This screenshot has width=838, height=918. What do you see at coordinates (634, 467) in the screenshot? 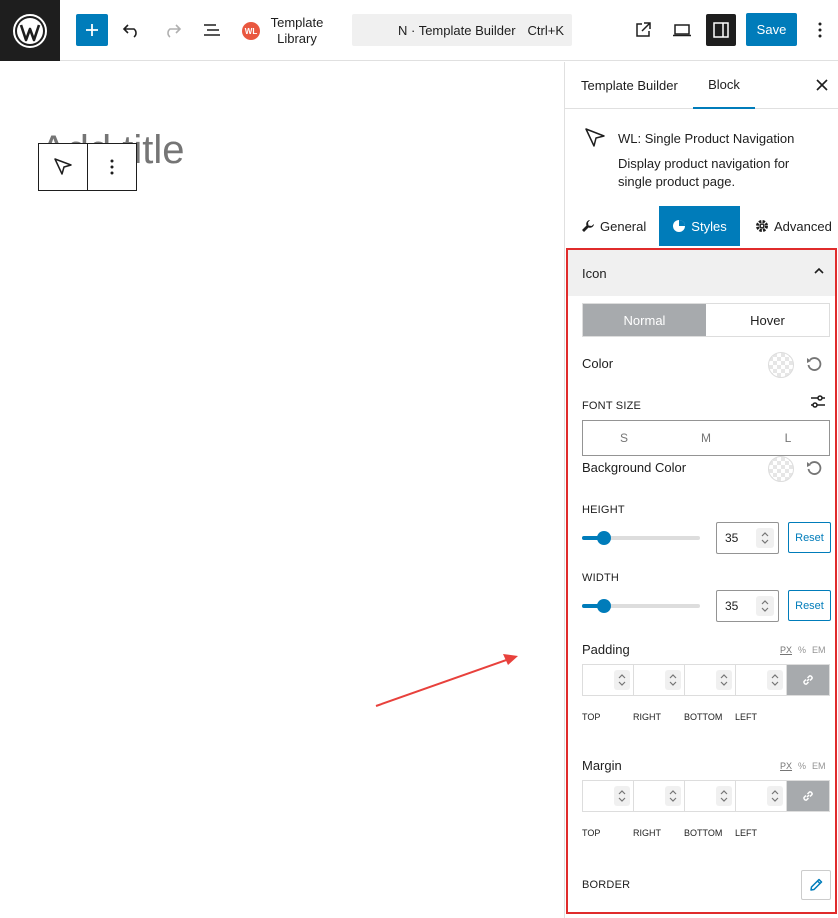
I see `background-color-label: Background Color` at bounding box center [634, 467].